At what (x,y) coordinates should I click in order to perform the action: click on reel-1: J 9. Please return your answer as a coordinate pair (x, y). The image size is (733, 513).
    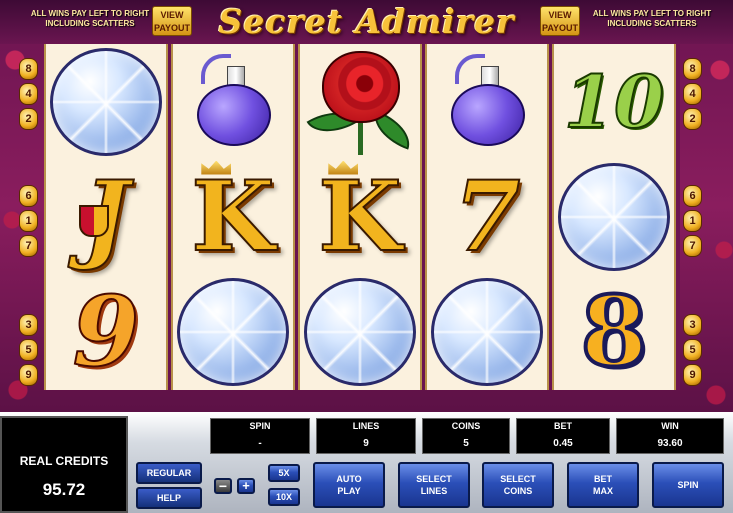
    Looking at the image, I should click on (106, 217).